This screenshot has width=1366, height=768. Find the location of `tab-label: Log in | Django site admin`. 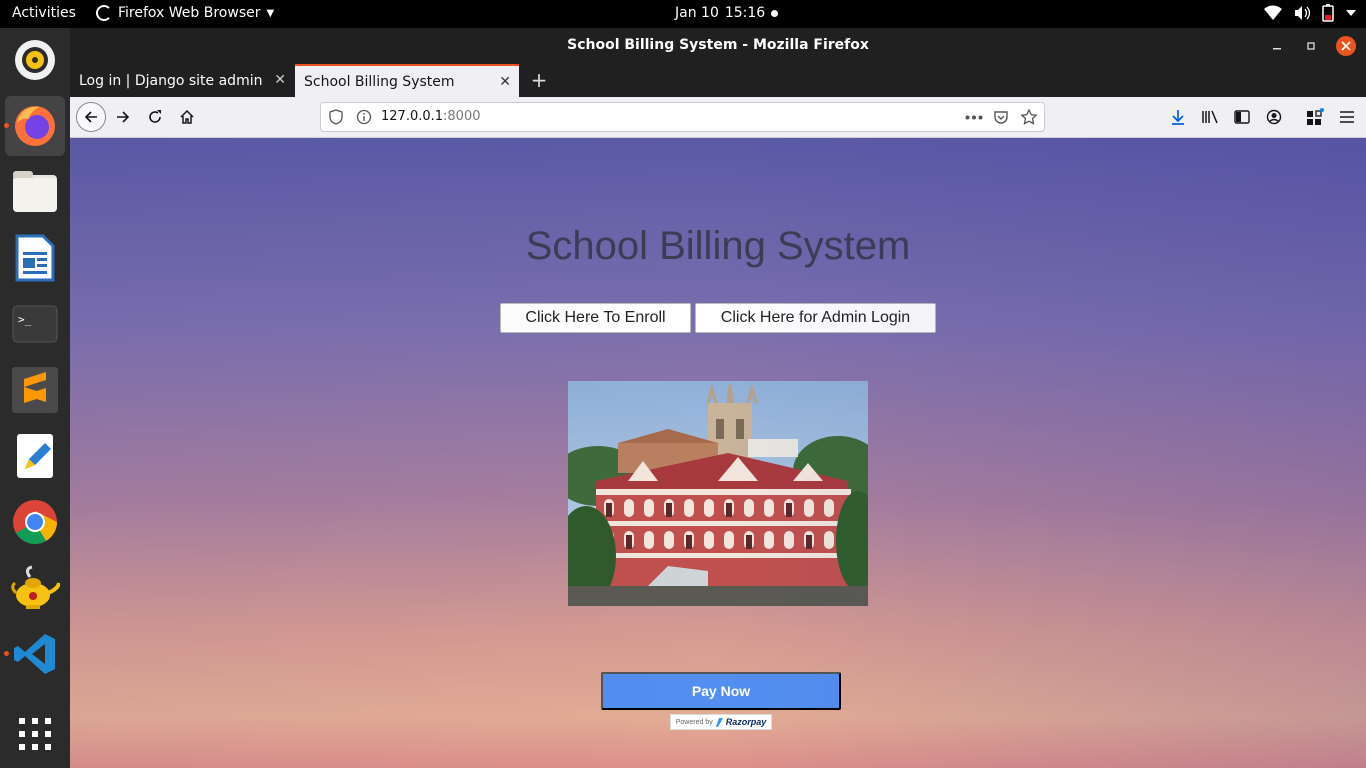

tab-label: Log in | Django site admin is located at coordinates (171, 80).